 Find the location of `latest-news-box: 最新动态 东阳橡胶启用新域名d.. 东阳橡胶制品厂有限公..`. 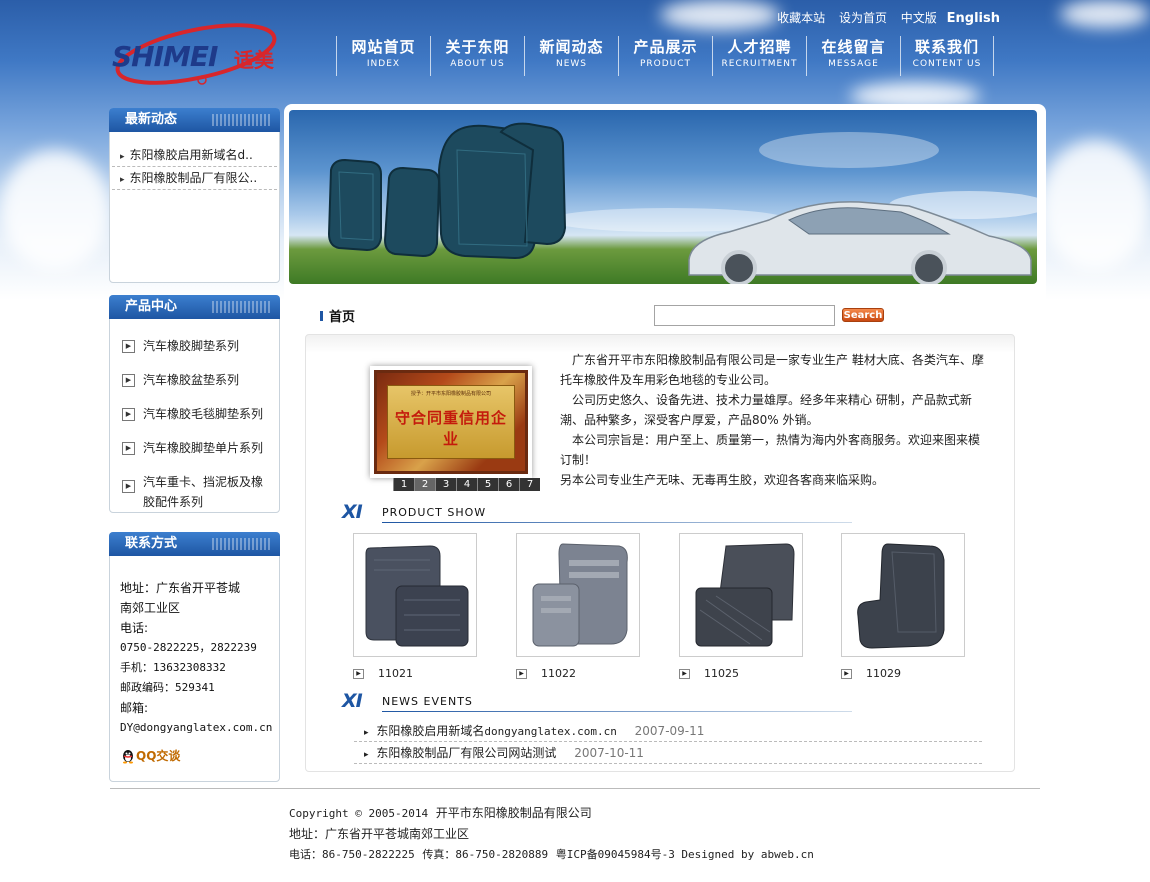

latest-news-box: 最新动态 东阳橡胶启用新域名d.. 东阳橡胶制品厂有限公.. is located at coordinates (194, 195).